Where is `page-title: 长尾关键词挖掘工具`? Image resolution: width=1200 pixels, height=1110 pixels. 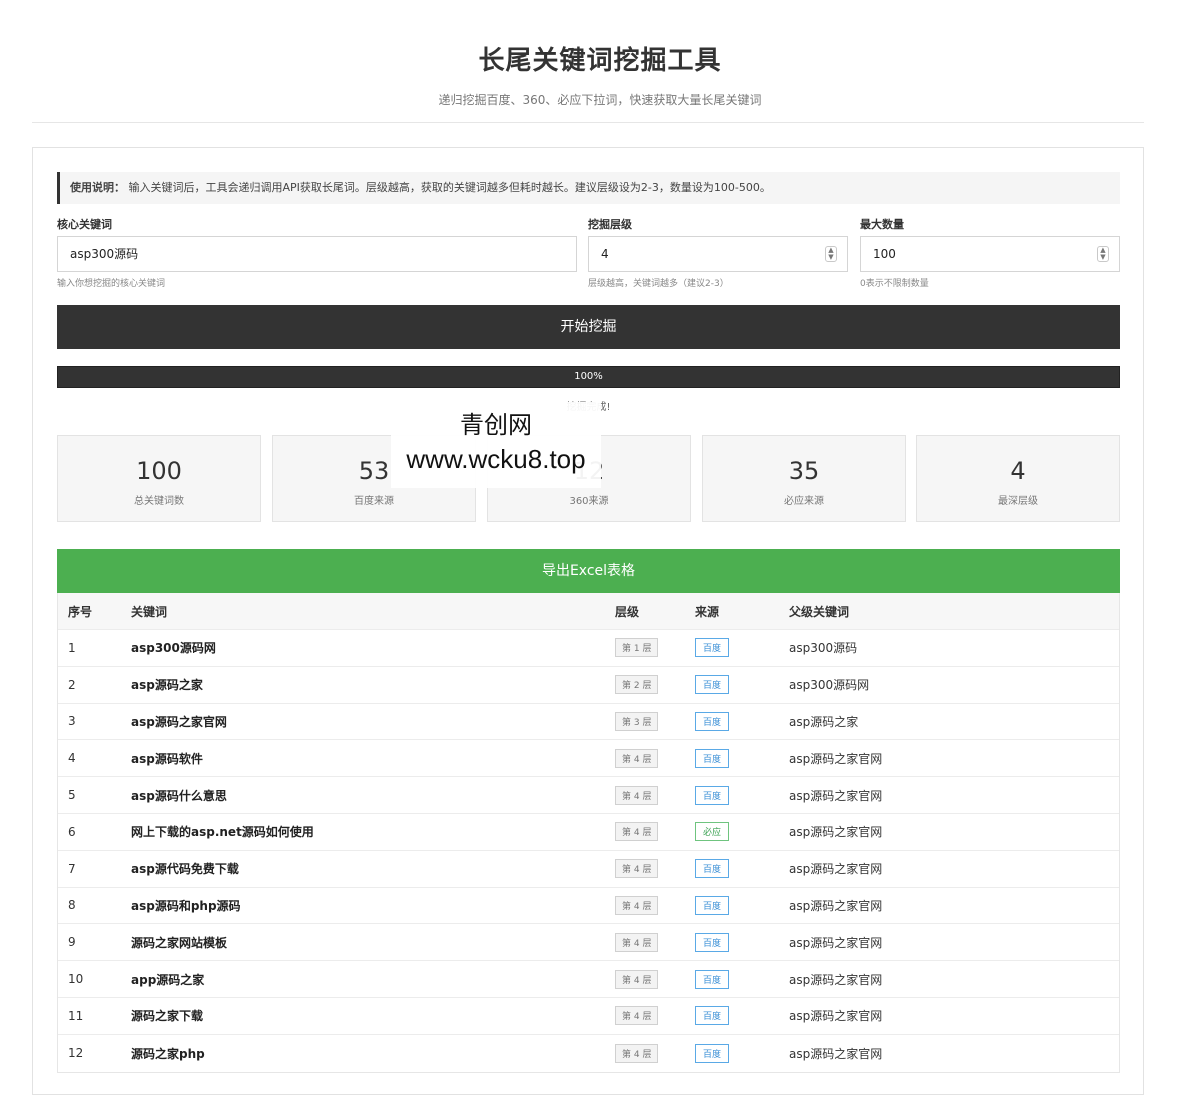 page-title: 长尾关键词挖掘工具 is located at coordinates (600, 61).